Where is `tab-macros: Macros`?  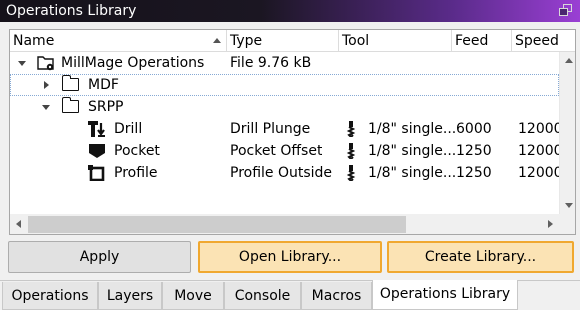
tab-macros: Macros is located at coordinates (336, 296).